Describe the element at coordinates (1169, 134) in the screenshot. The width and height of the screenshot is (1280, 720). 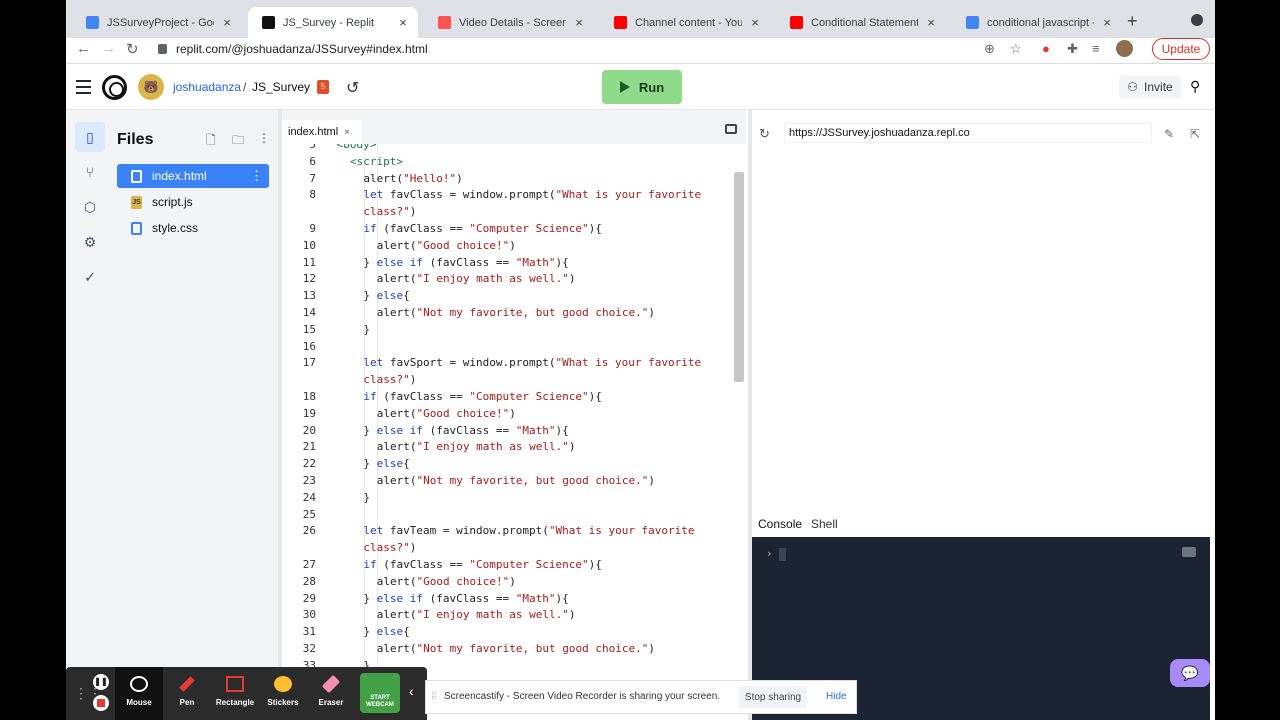
I see `edit-pencil-icon: ✎` at that location.